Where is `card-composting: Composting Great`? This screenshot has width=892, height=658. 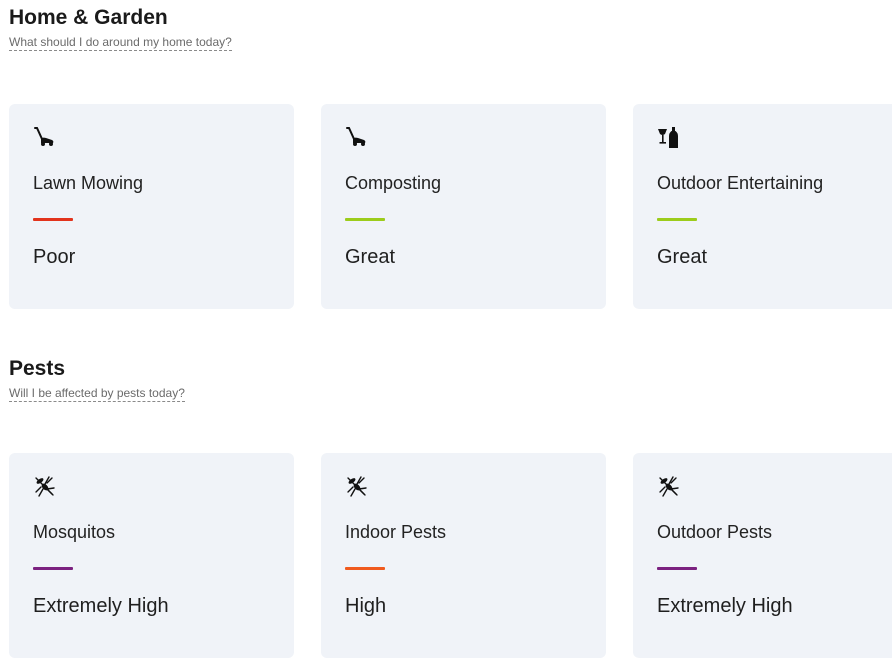
card-composting: Composting Great is located at coordinates (463, 206).